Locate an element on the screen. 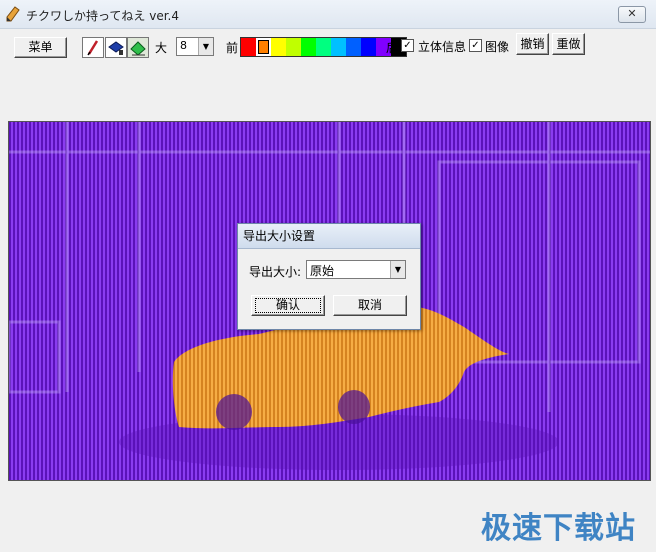 The height and width of the screenshot is (552, 656). paint-bucket-icon is located at coordinates (116, 48).